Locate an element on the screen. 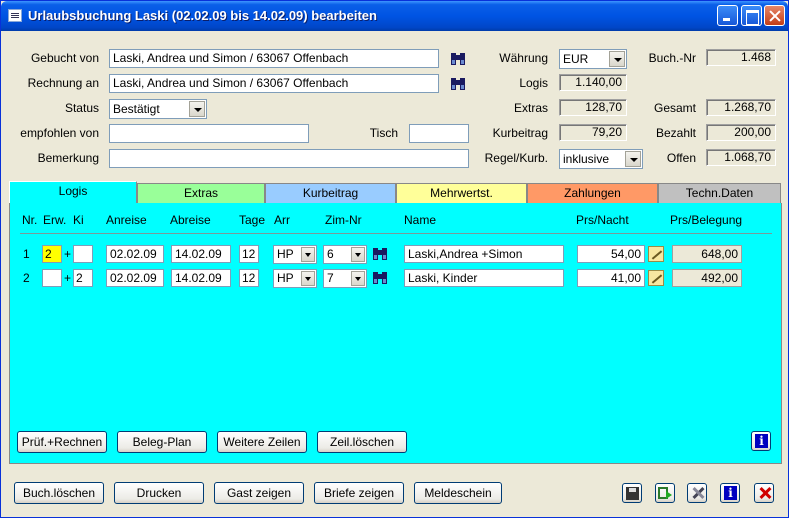 This screenshot has height=518, width=789. ki-field: 2 is located at coordinates (83, 278).